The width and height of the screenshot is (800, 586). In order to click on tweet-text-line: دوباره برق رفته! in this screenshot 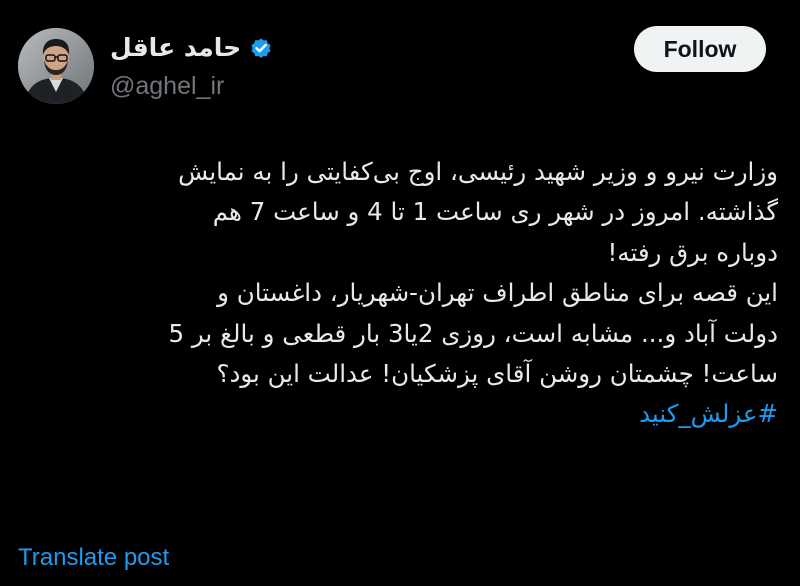, I will do `click(692, 252)`.